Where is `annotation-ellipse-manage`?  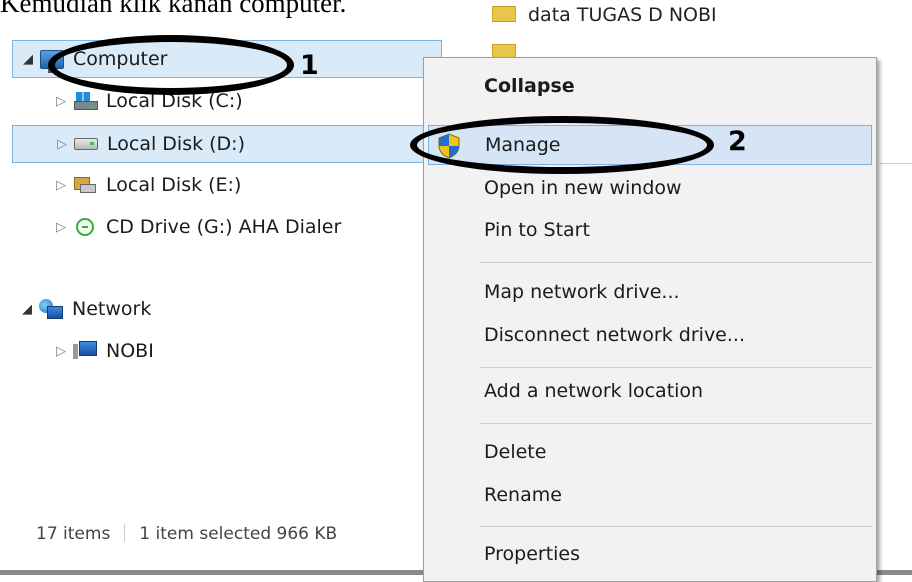 annotation-ellipse-manage is located at coordinates (562, 145).